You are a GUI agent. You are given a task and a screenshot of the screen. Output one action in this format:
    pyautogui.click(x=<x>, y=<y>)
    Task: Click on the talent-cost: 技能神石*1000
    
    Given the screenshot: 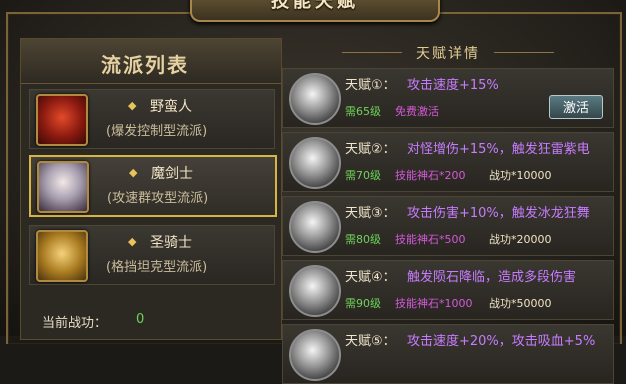 What is the action you would take?
    pyautogui.click(x=434, y=303)
    